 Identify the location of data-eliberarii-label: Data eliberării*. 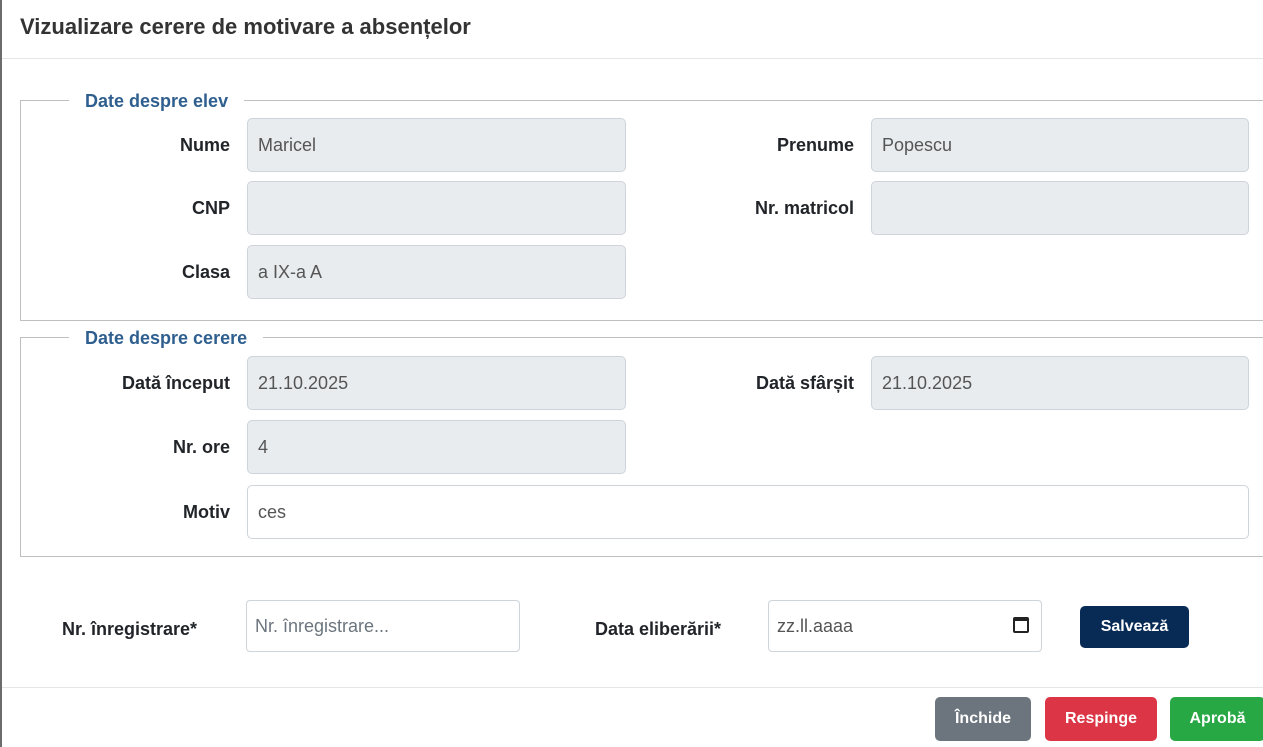
(658, 629).